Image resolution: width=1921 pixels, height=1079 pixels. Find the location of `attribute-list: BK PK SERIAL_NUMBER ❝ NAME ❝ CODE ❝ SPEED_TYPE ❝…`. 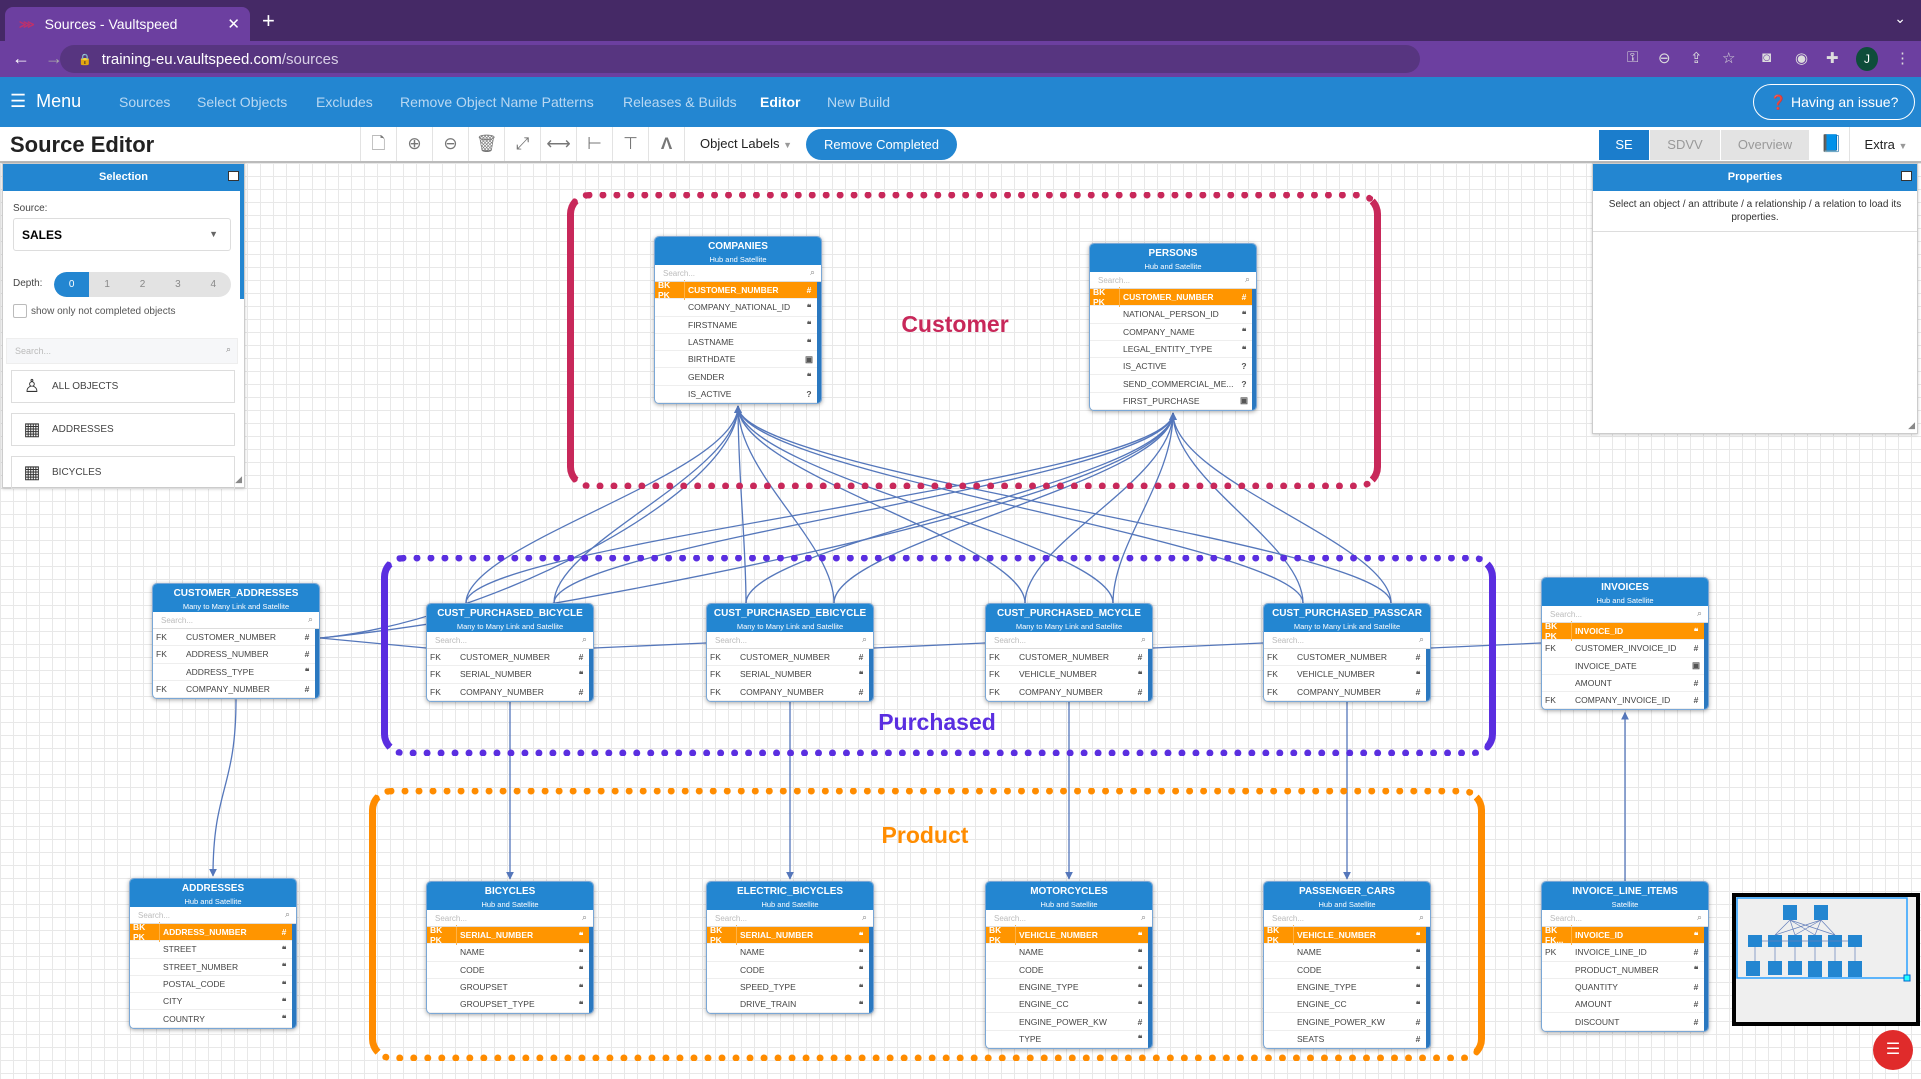

attribute-list: BK PK SERIAL_NUMBER ❝ NAME ❝ CODE ❝ SPEED_TYPE ❝… is located at coordinates (790, 969).